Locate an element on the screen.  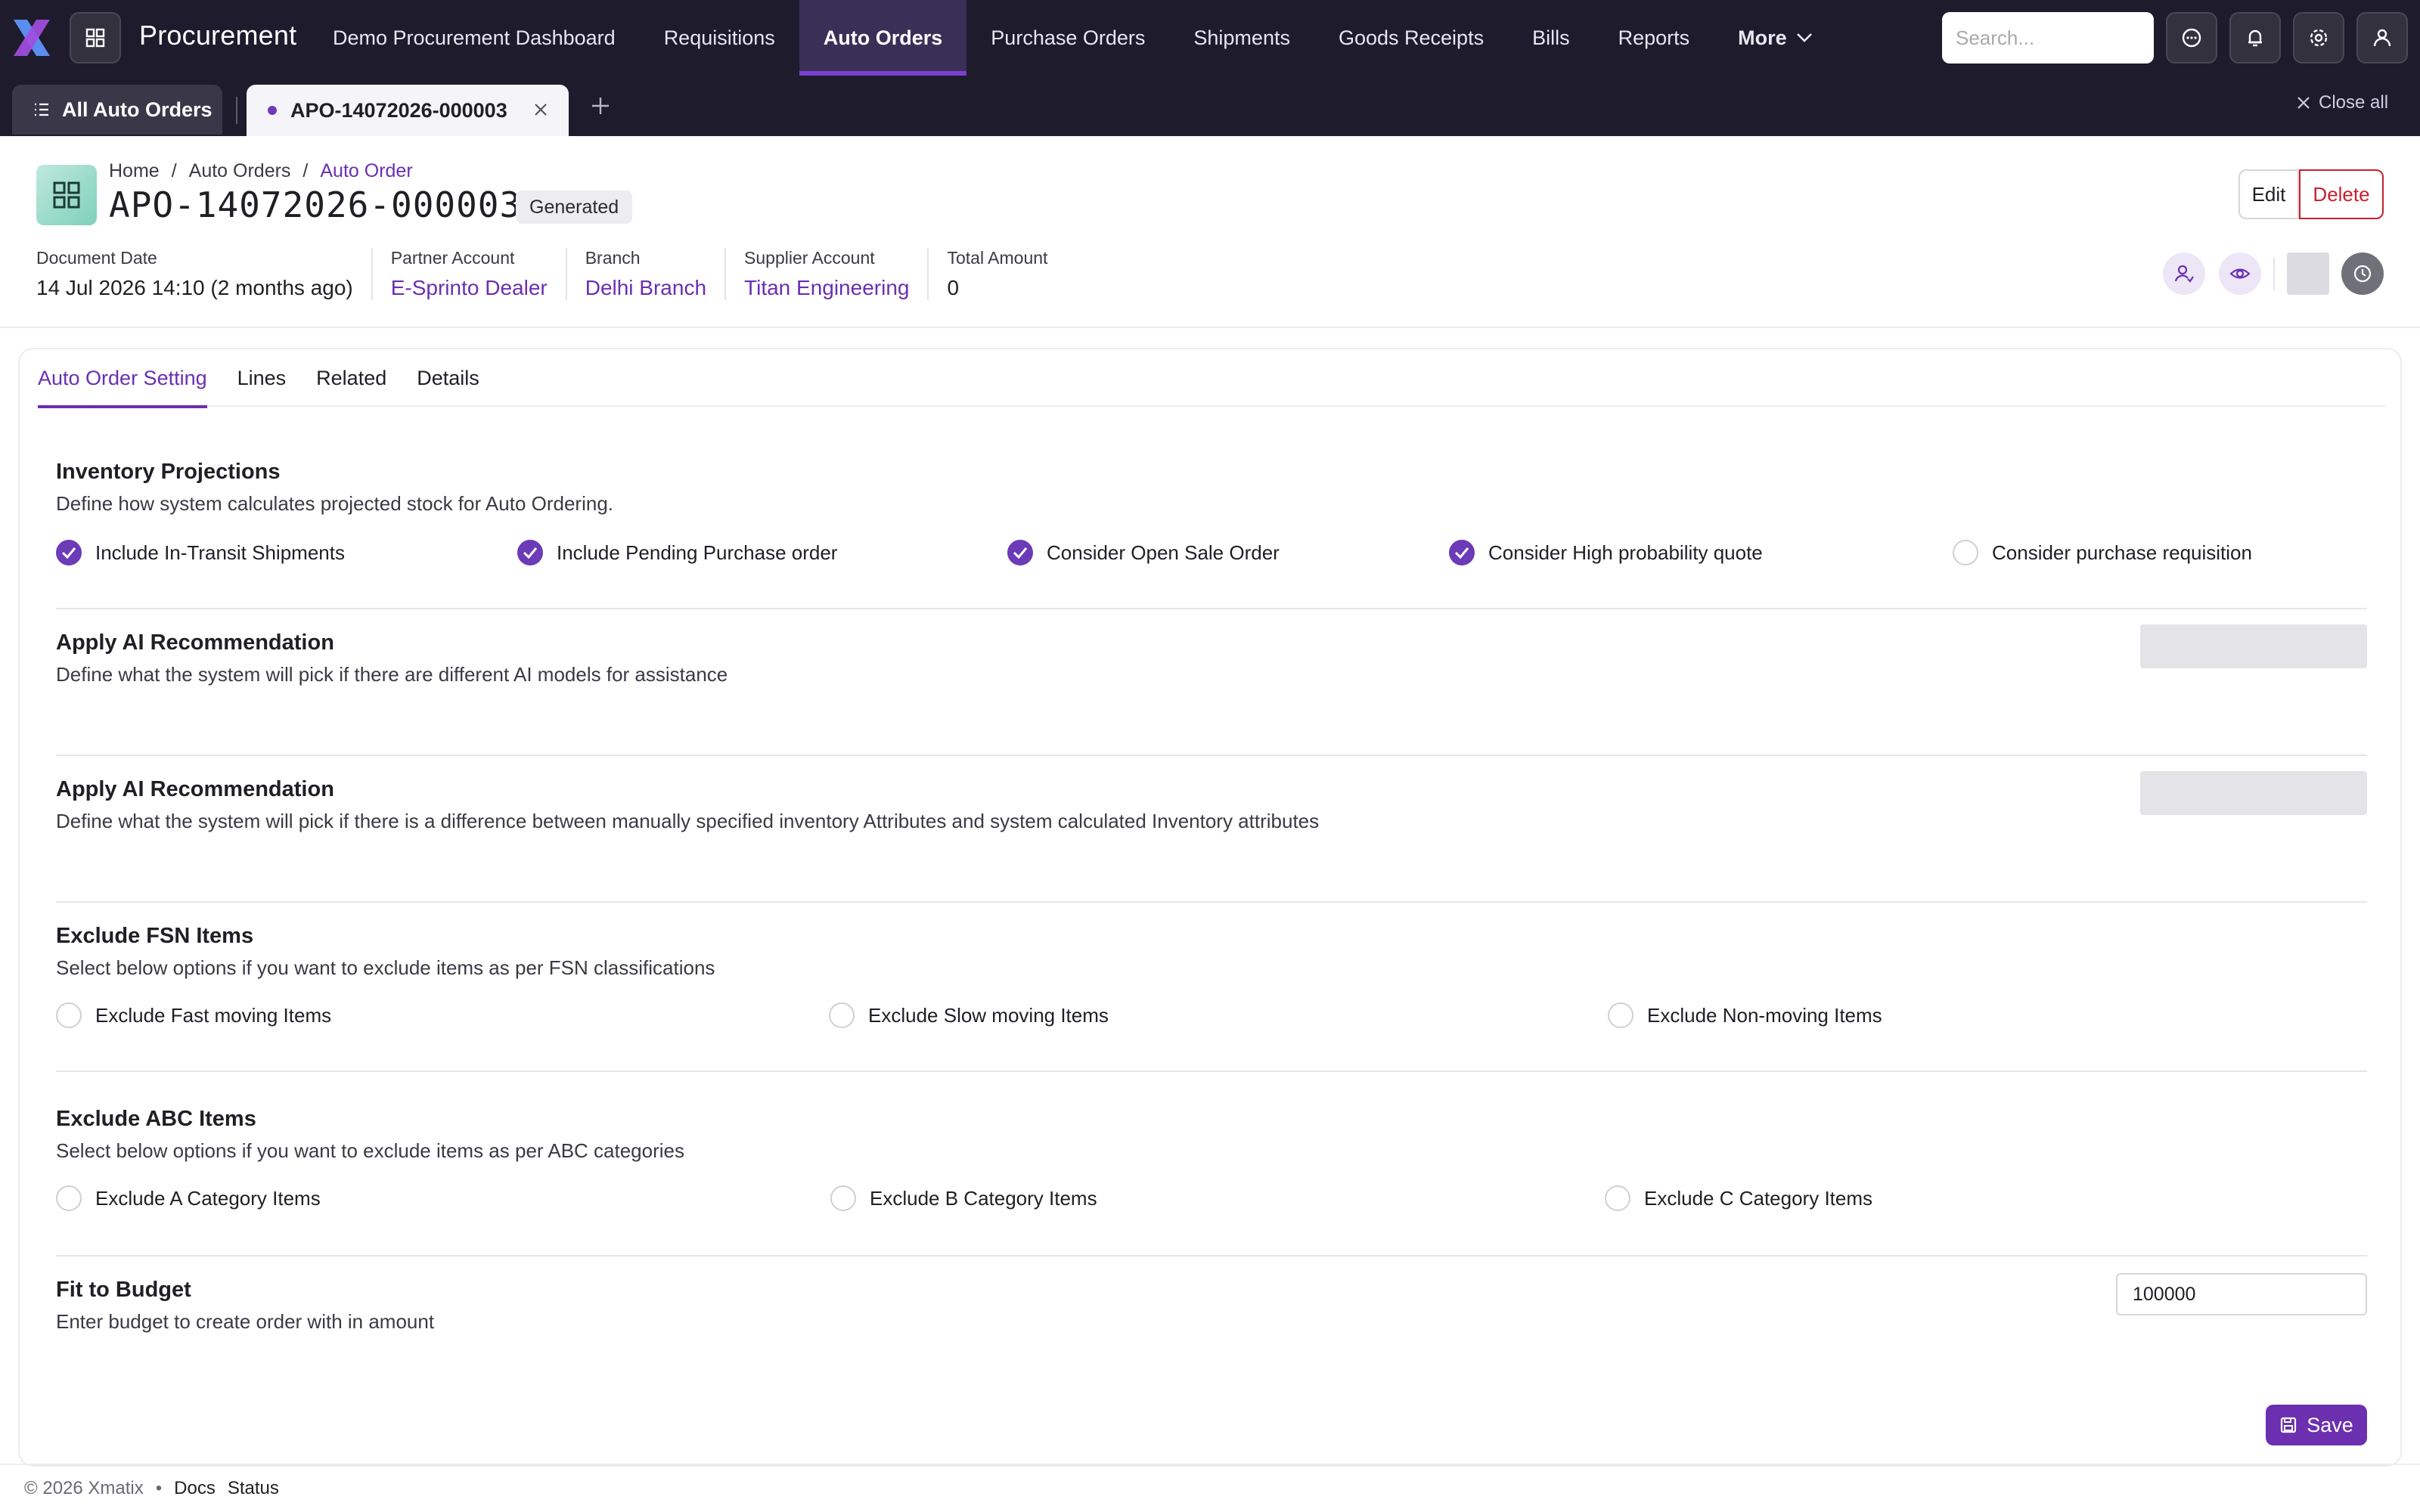
chat-button is located at coordinates (2191, 38).